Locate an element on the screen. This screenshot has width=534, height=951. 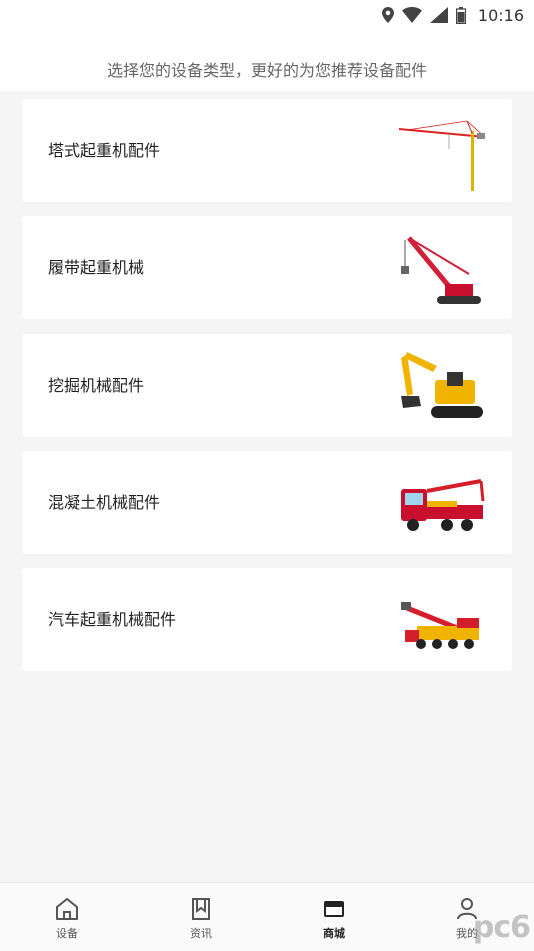
tab-store: 商城 is located at coordinates (334, 917).